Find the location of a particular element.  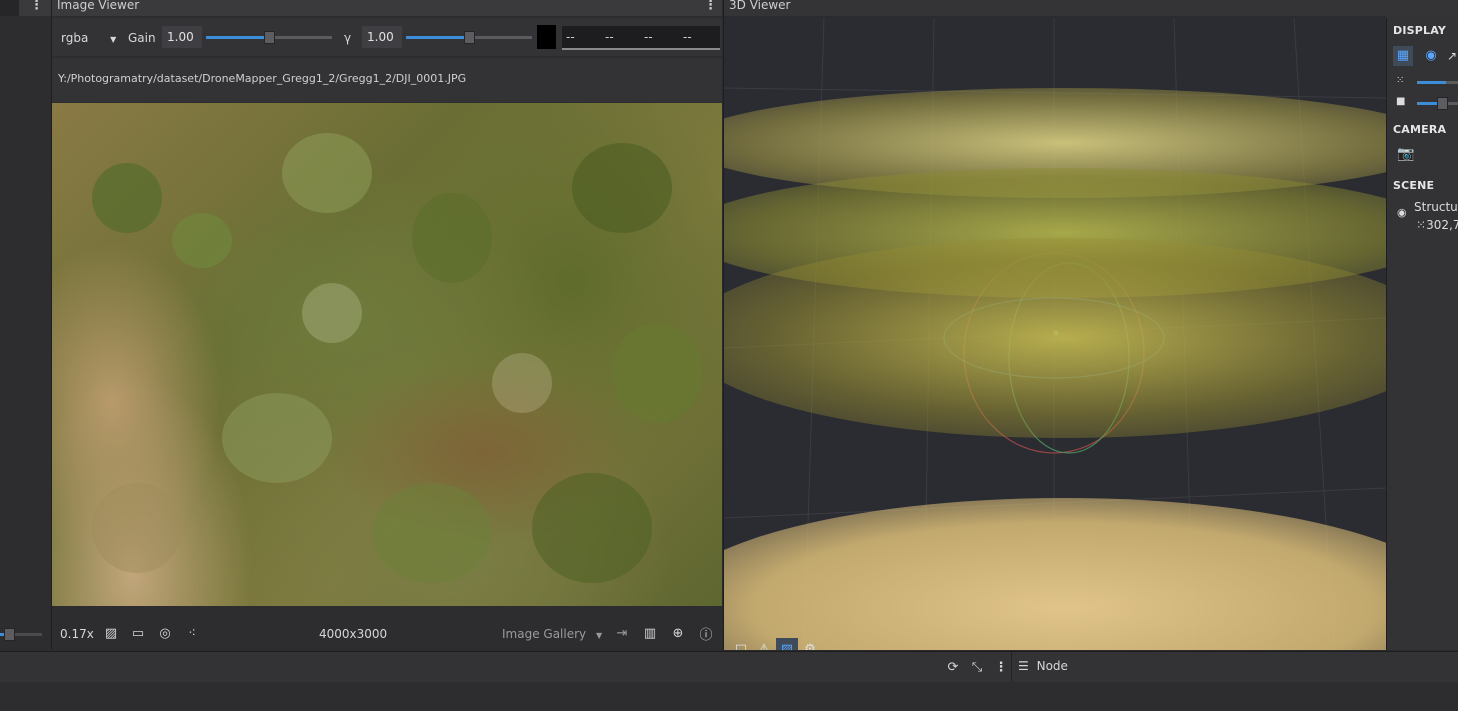

scene-item-count: ⁙302,7 is located at coordinates (1437, 225).